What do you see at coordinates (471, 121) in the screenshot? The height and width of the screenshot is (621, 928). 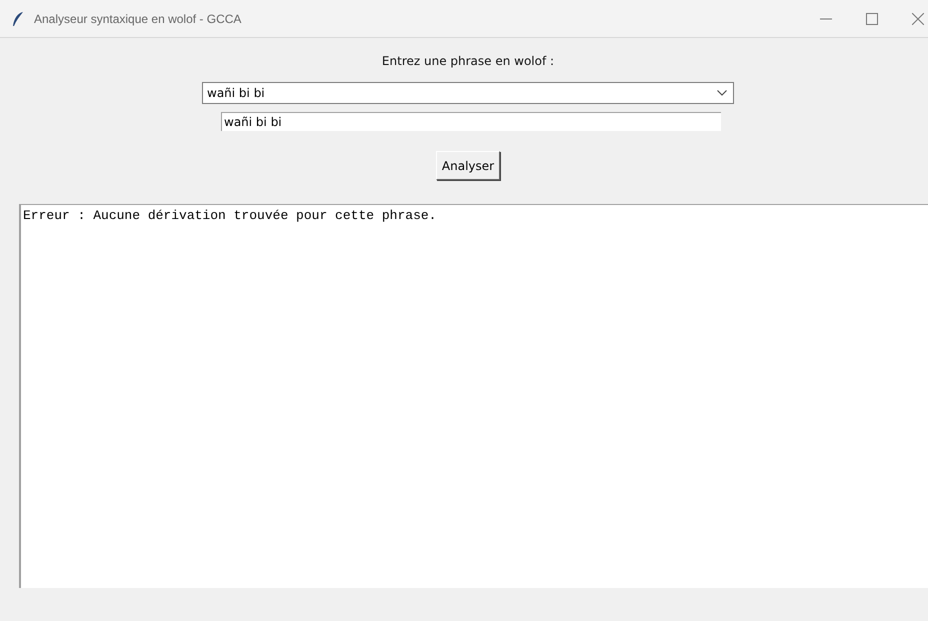 I see `input-field: wañi bi bi` at bounding box center [471, 121].